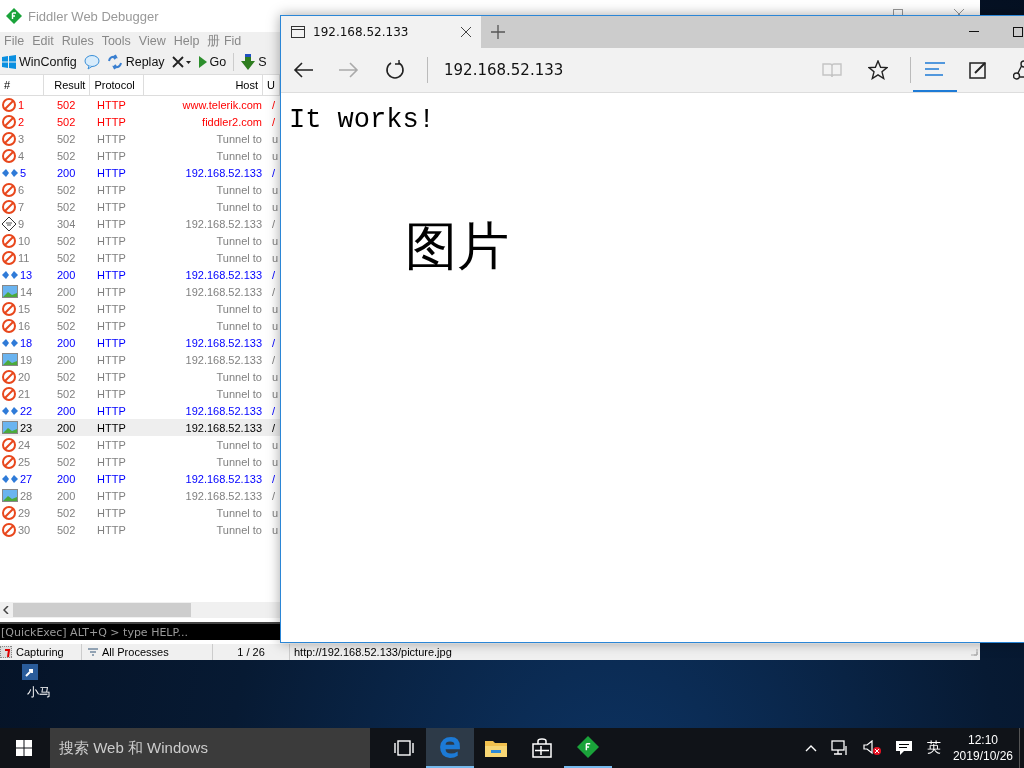 The width and height of the screenshot is (1024, 768). I want to click on taskbar-button, so click(450, 748).